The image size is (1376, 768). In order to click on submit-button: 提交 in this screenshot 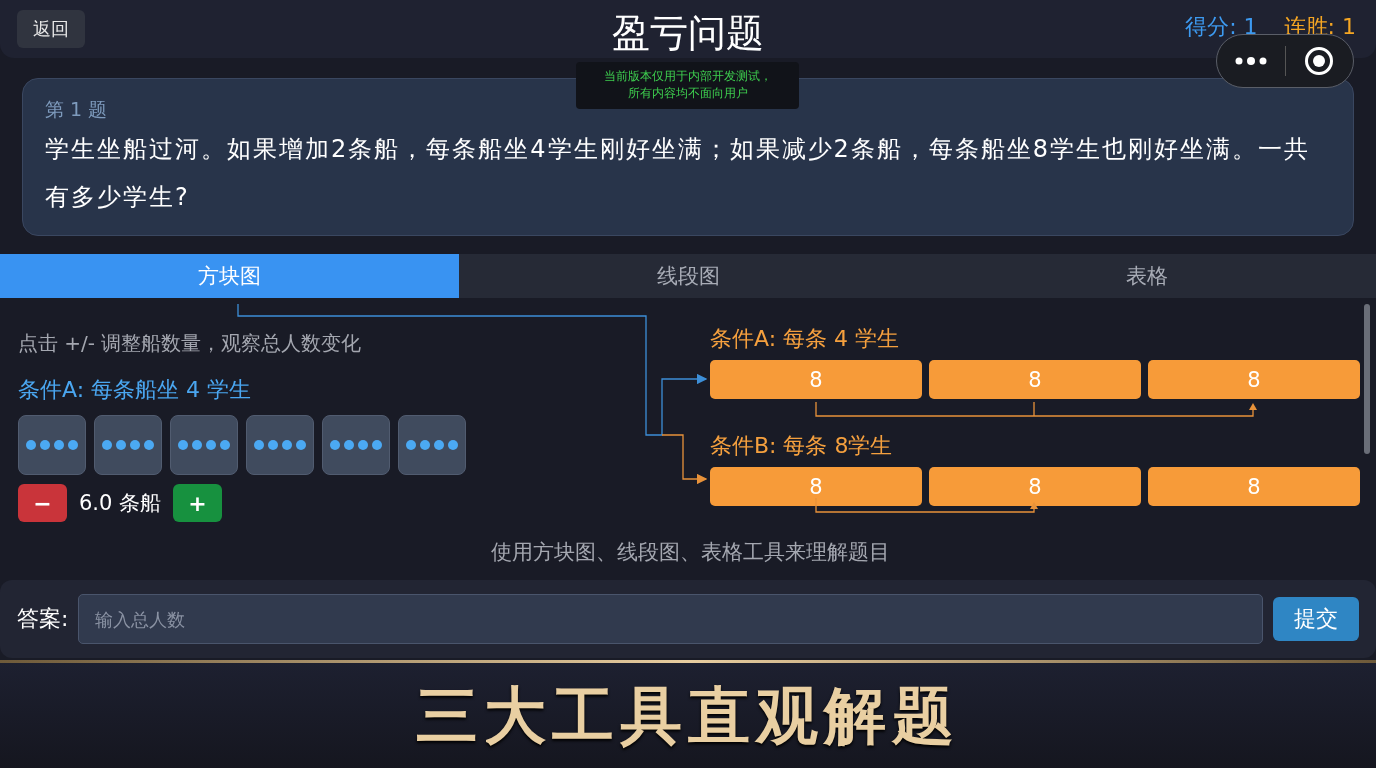, I will do `click(1316, 619)`.